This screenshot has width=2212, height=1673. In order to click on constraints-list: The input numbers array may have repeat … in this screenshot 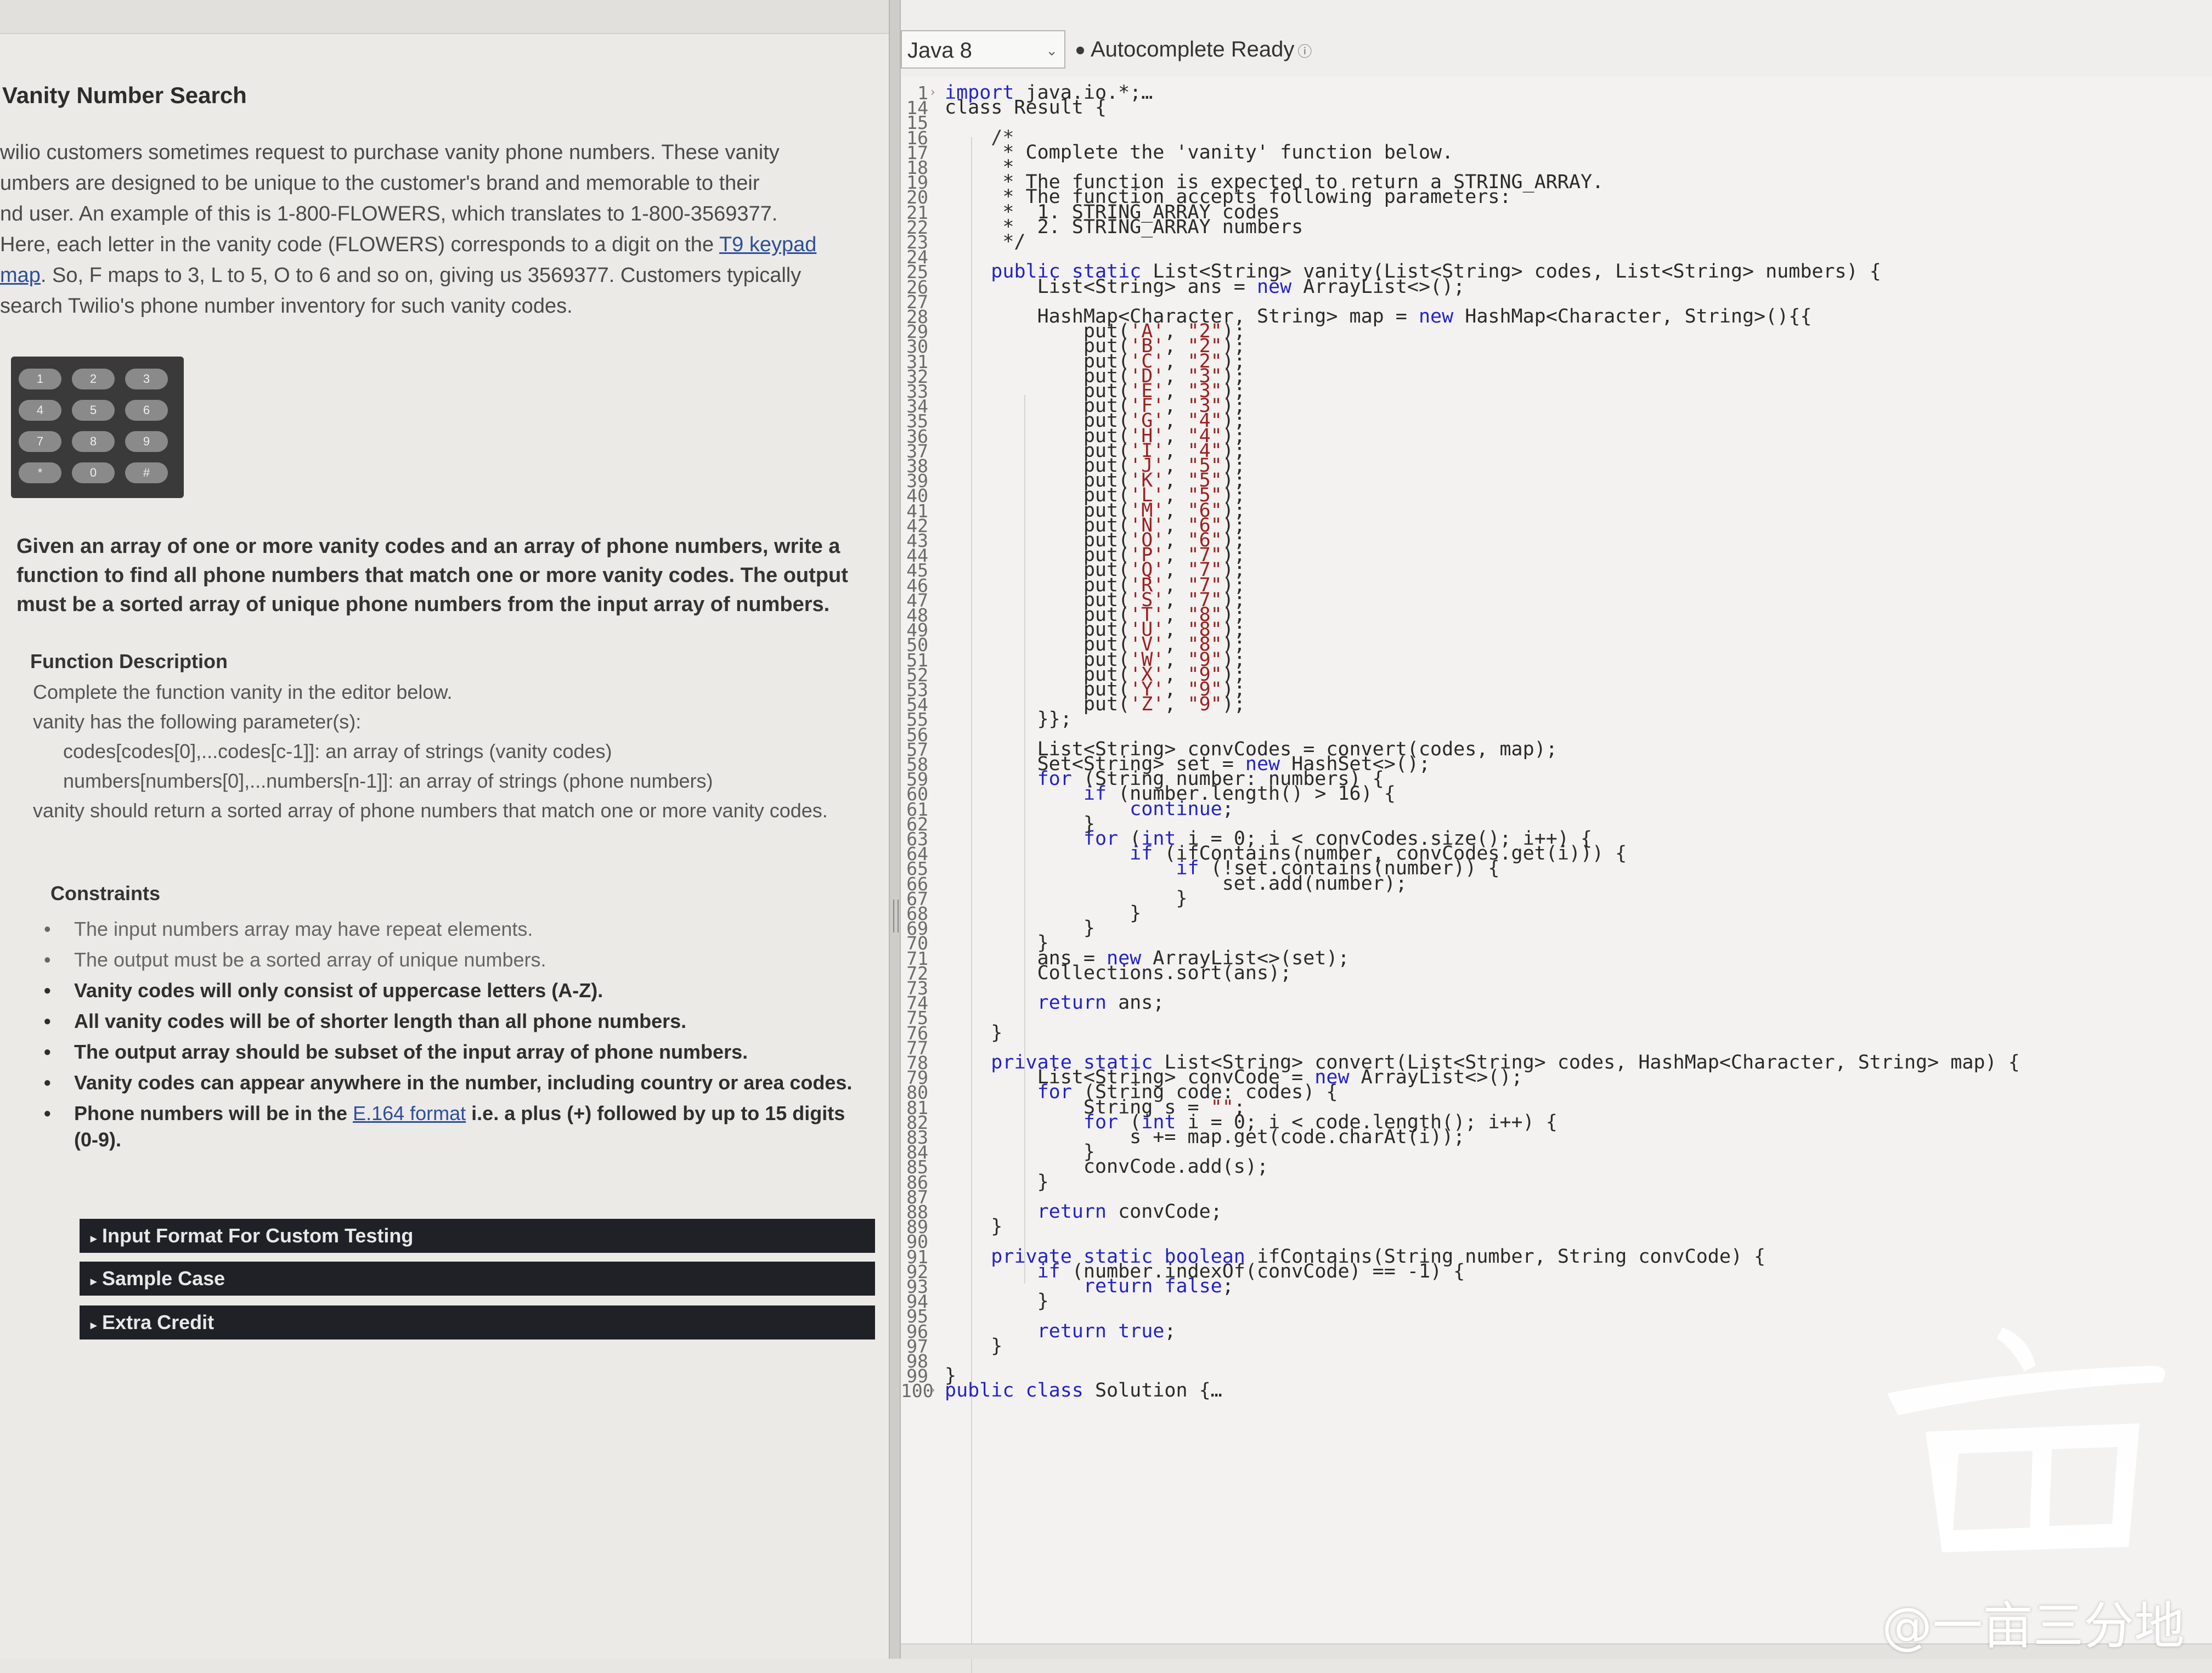, I will do `click(455, 1036)`.